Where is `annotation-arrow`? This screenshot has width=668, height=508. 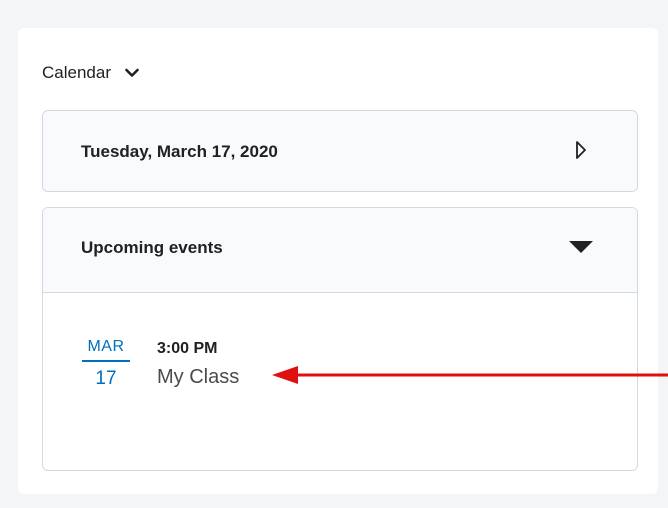 annotation-arrow is located at coordinates (470, 375).